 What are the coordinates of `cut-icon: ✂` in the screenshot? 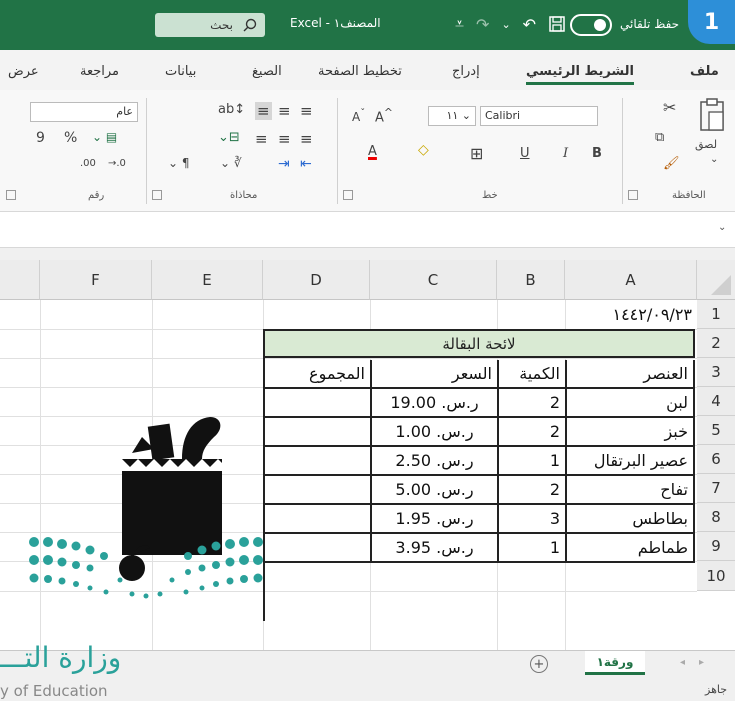 It's located at (669, 107).